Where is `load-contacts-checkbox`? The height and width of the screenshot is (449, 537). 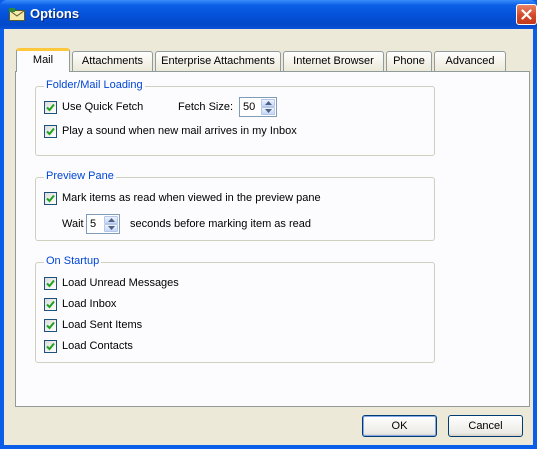
load-contacts-checkbox is located at coordinates (50, 346).